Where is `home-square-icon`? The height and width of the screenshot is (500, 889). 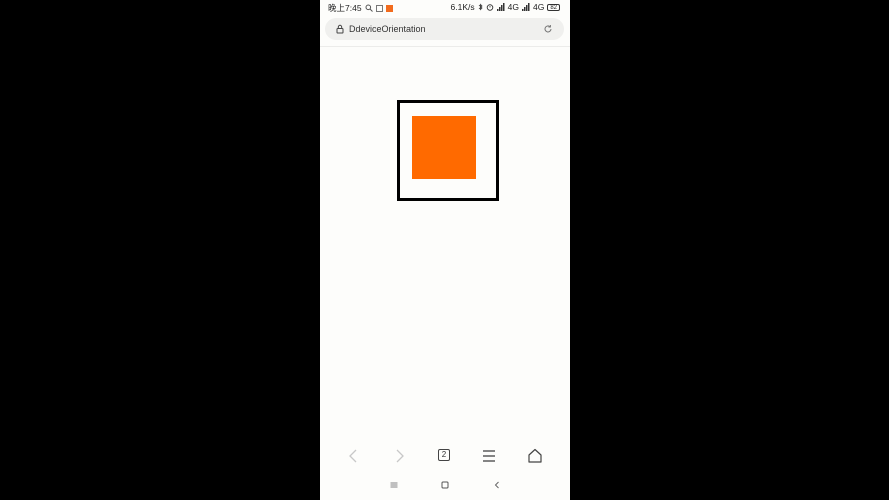
home-square-icon is located at coordinates (445, 485).